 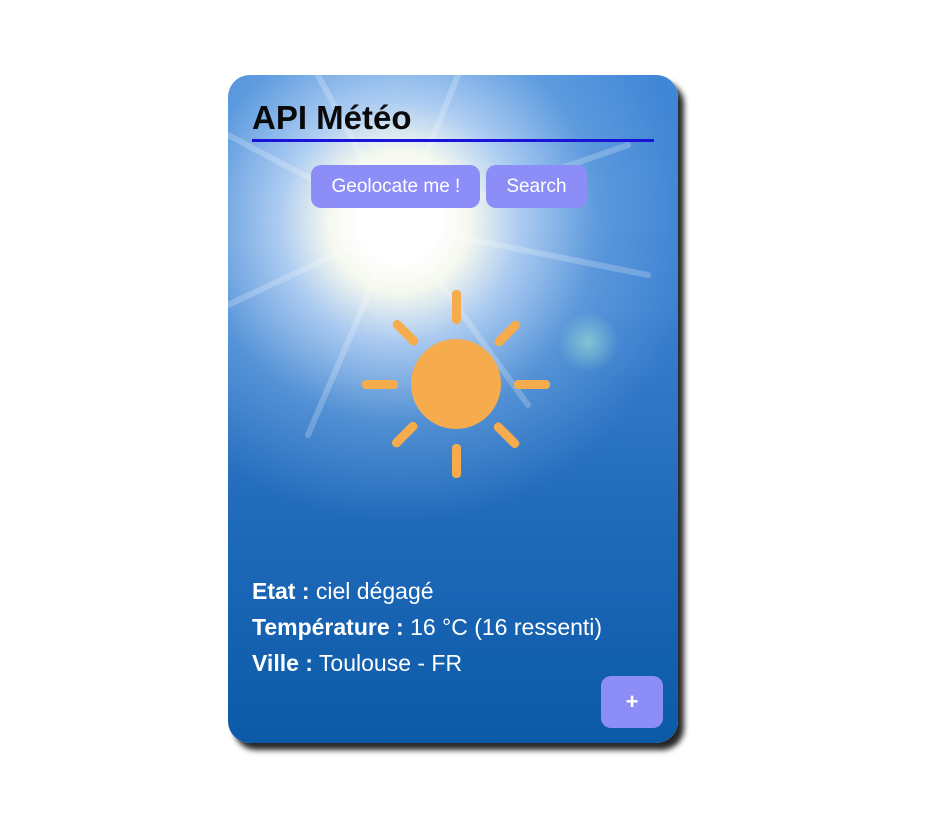 I want to click on search-button: Search, so click(x=536, y=186).